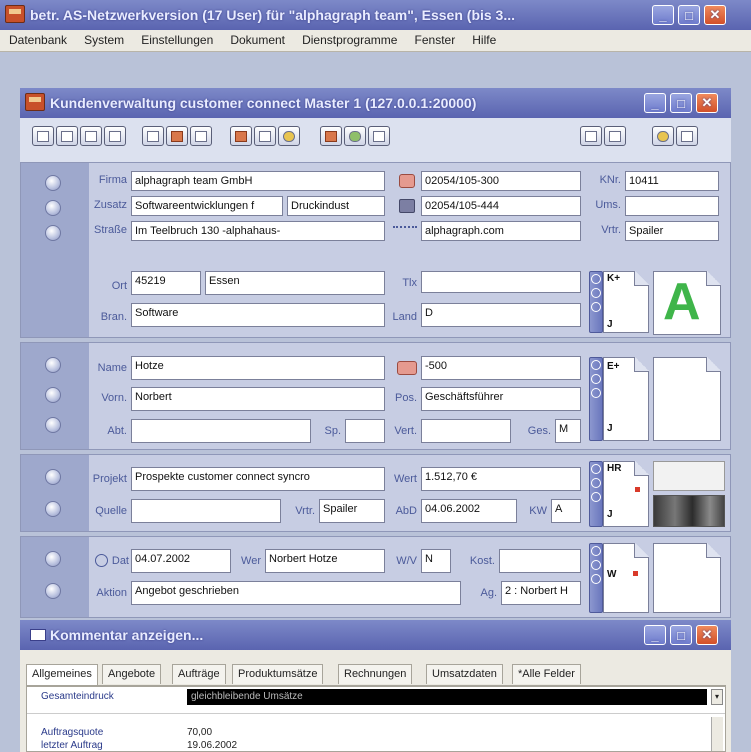 The image size is (751, 752). What do you see at coordinates (53, 365) in the screenshot?
I see `contact-expand-icon` at bounding box center [53, 365].